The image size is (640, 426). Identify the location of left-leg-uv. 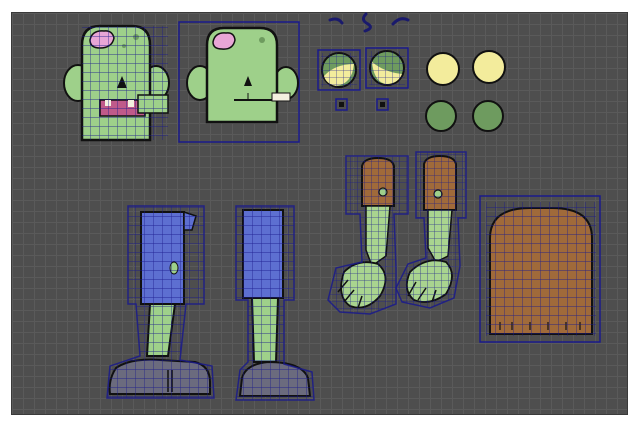
(160, 302).